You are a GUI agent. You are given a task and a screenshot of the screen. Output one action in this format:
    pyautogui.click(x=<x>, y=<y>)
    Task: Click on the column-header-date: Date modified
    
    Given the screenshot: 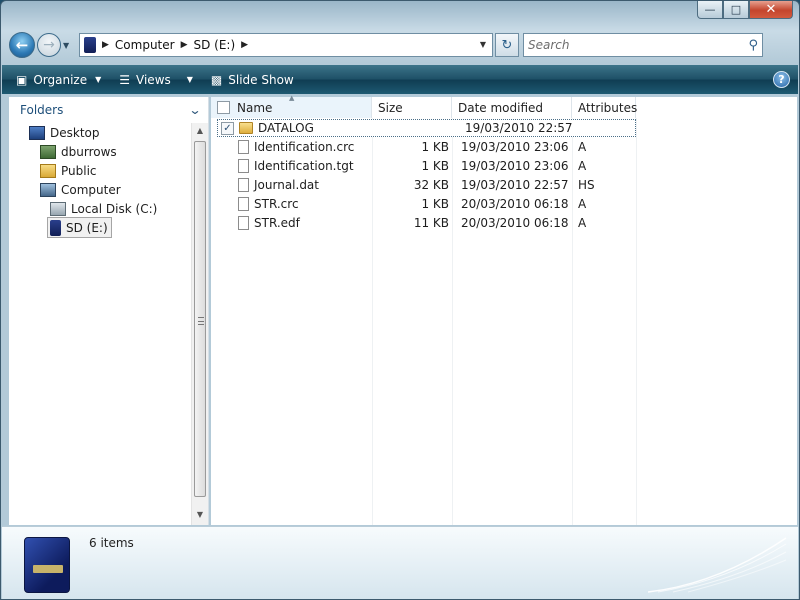 What is the action you would take?
    pyautogui.click(x=512, y=107)
    